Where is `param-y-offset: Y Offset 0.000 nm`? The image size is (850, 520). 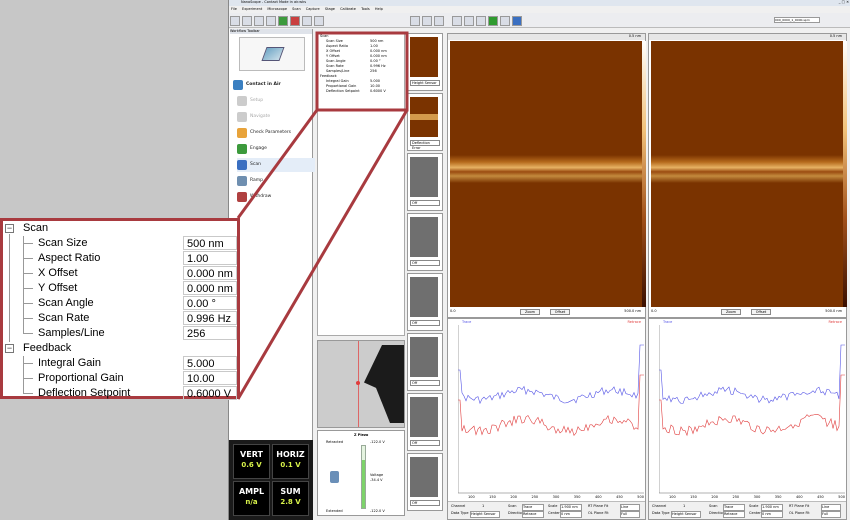 param-y-offset: Y Offset 0.000 nm is located at coordinates (120, 288).